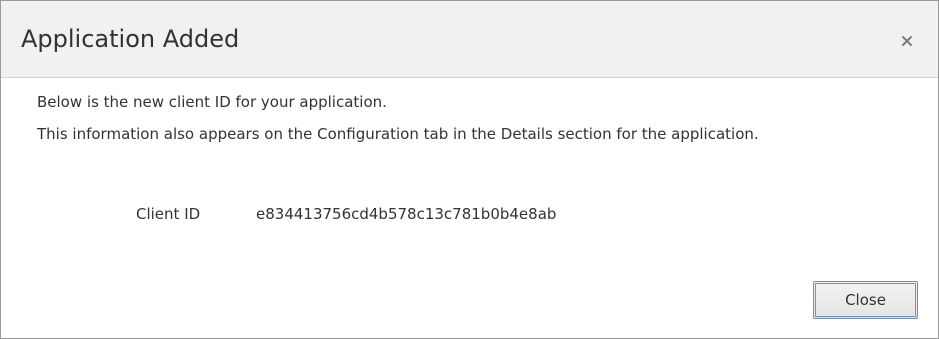 The height and width of the screenshot is (339, 939). I want to click on client-id-value: e834413756cd4b578c13c781b0b4e8ab, so click(406, 214).